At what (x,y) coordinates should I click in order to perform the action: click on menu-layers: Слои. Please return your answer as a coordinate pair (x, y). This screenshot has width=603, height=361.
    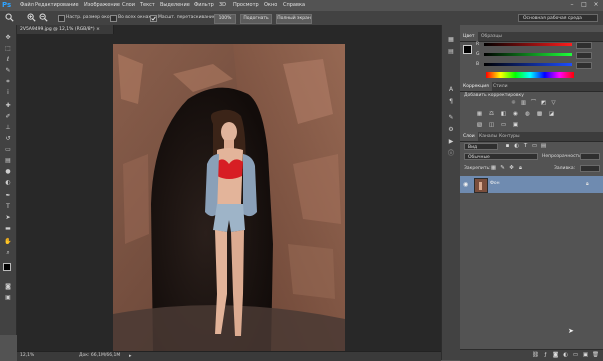
    Looking at the image, I should click on (128, 5).